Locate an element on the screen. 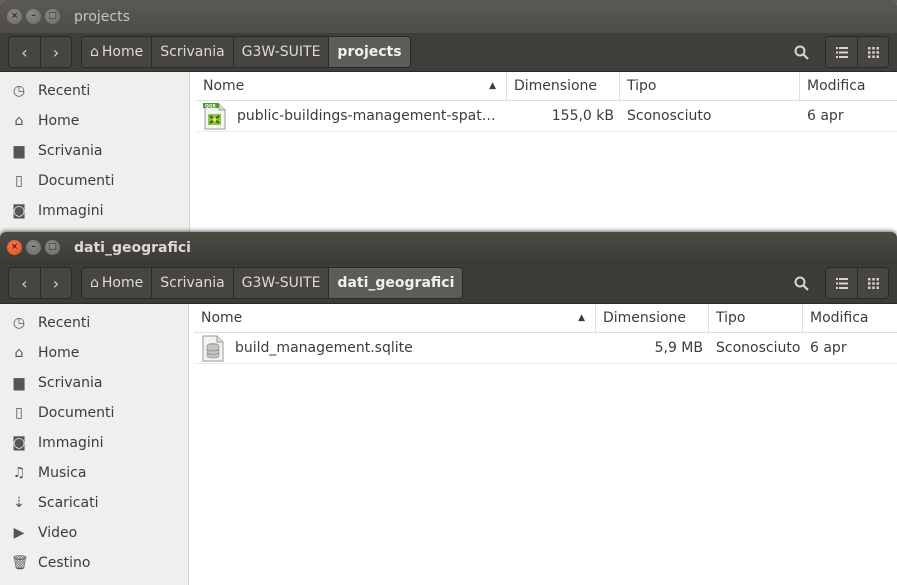 This screenshot has width=897, height=585. file-modified: 6 apr is located at coordinates (828, 348).